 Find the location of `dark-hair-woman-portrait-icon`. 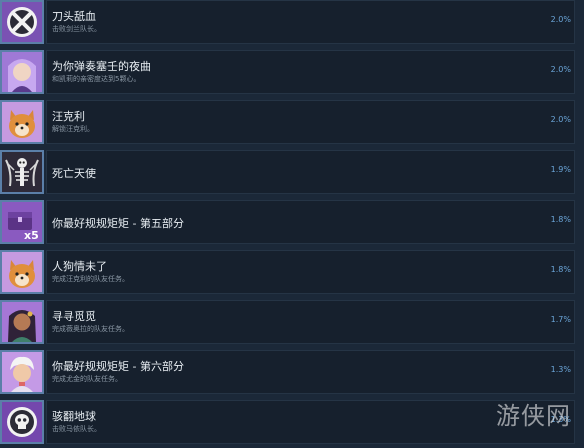

dark-hair-woman-portrait-icon is located at coordinates (22, 322).